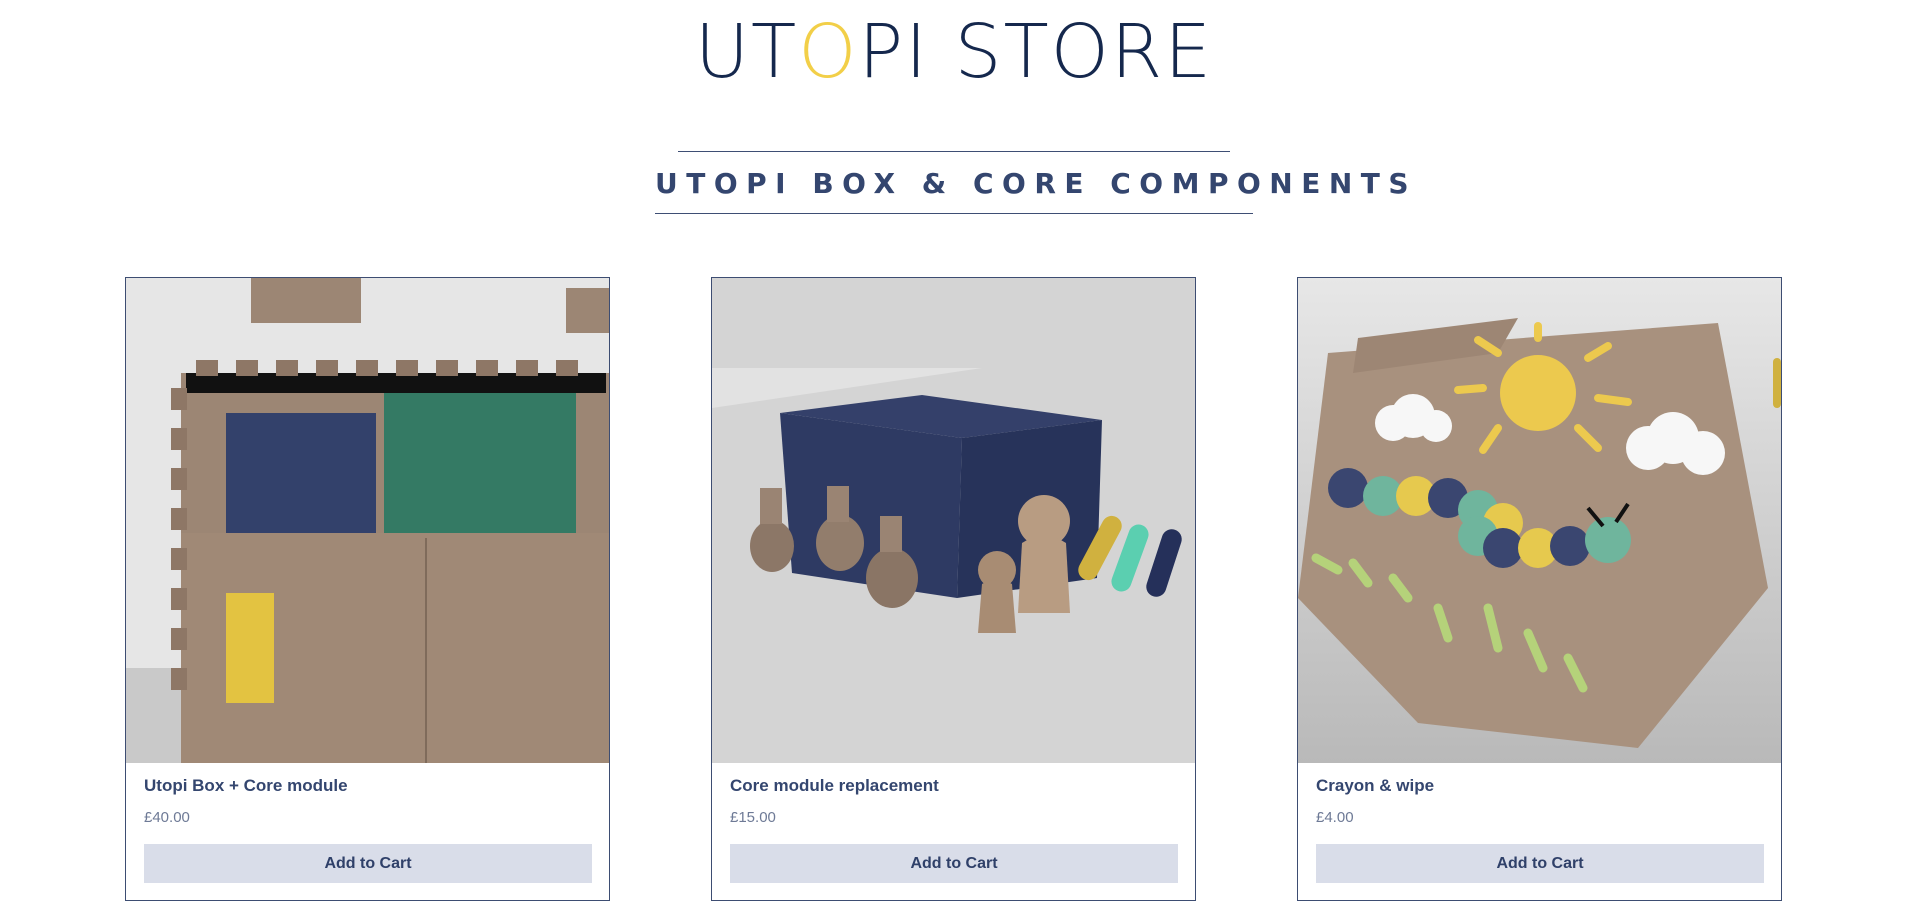 This screenshot has width=1908, height=915. Describe the element at coordinates (746, 52) in the screenshot. I see `logo-text-part1: UT` at that location.